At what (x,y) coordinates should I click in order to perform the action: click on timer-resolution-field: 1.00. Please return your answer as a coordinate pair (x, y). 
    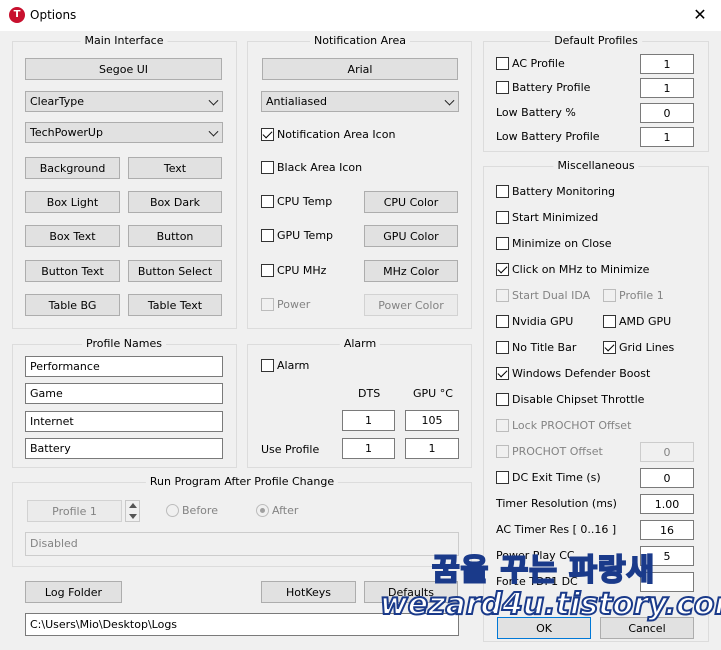
    Looking at the image, I should click on (667, 504).